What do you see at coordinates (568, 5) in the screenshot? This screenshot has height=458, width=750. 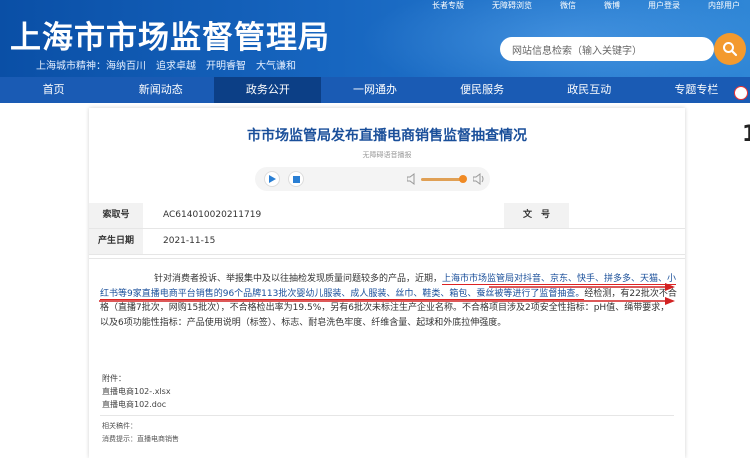 I see `top-link-wechat: 微信` at bounding box center [568, 5].